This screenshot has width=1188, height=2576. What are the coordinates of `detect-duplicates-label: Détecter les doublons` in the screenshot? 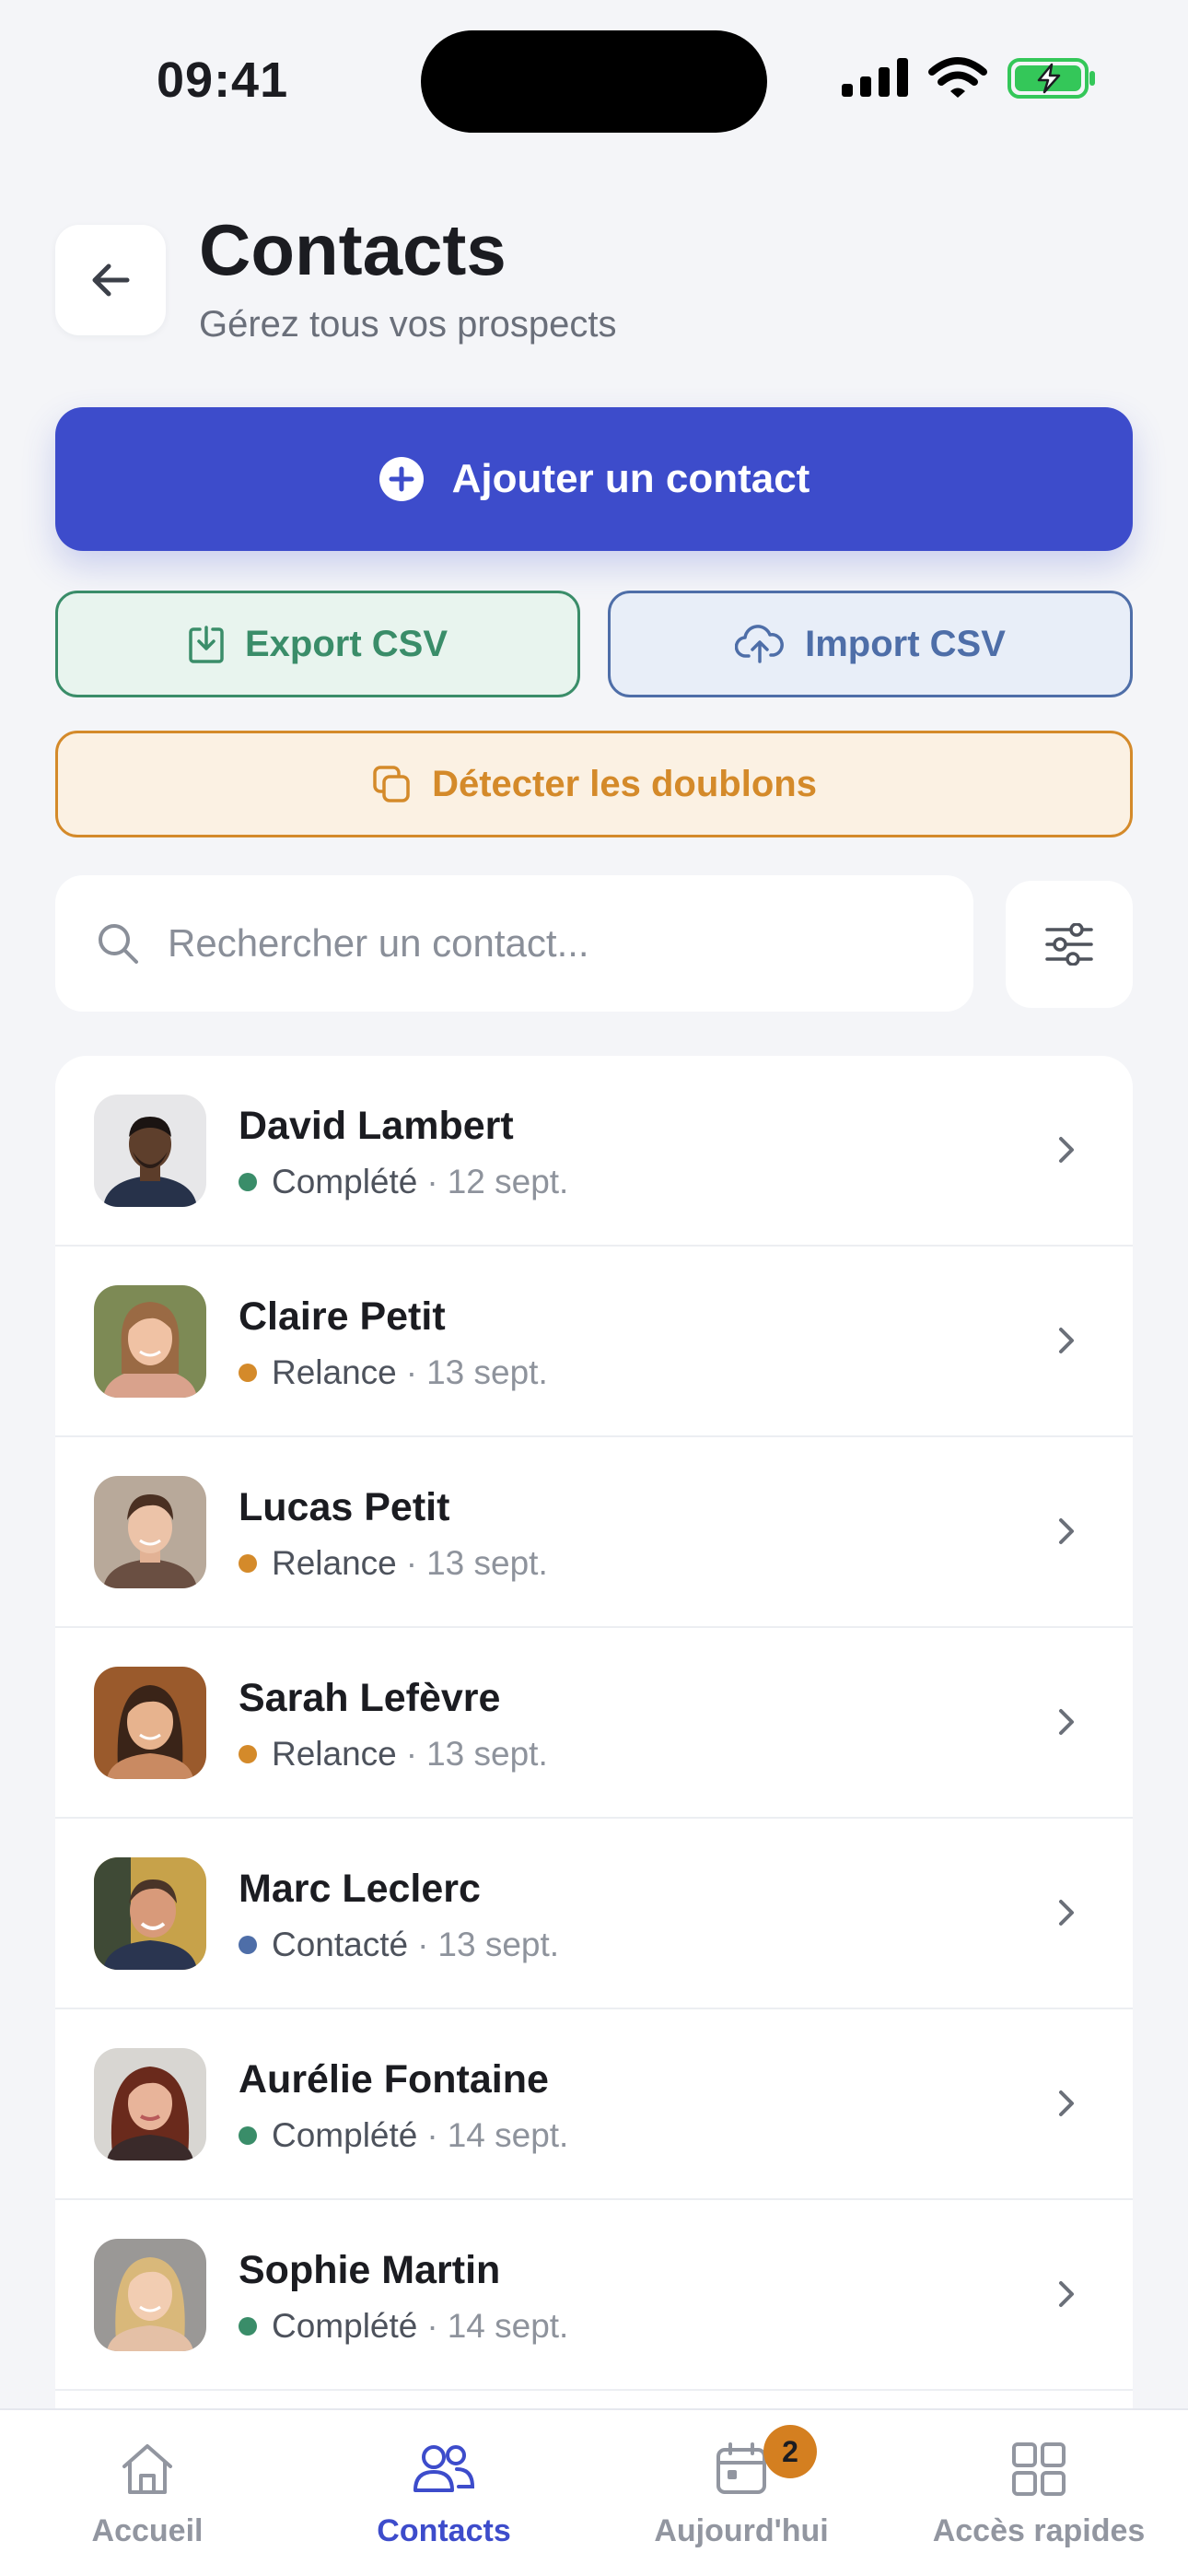 It's located at (624, 784).